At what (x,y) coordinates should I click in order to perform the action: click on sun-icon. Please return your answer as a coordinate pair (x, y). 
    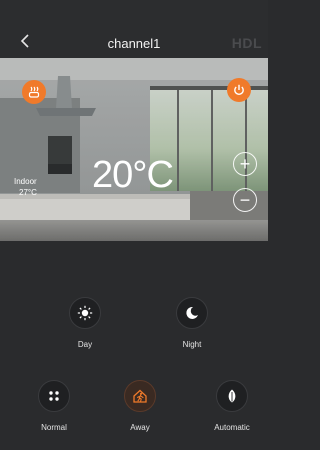
    Looking at the image, I should click on (85, 313).